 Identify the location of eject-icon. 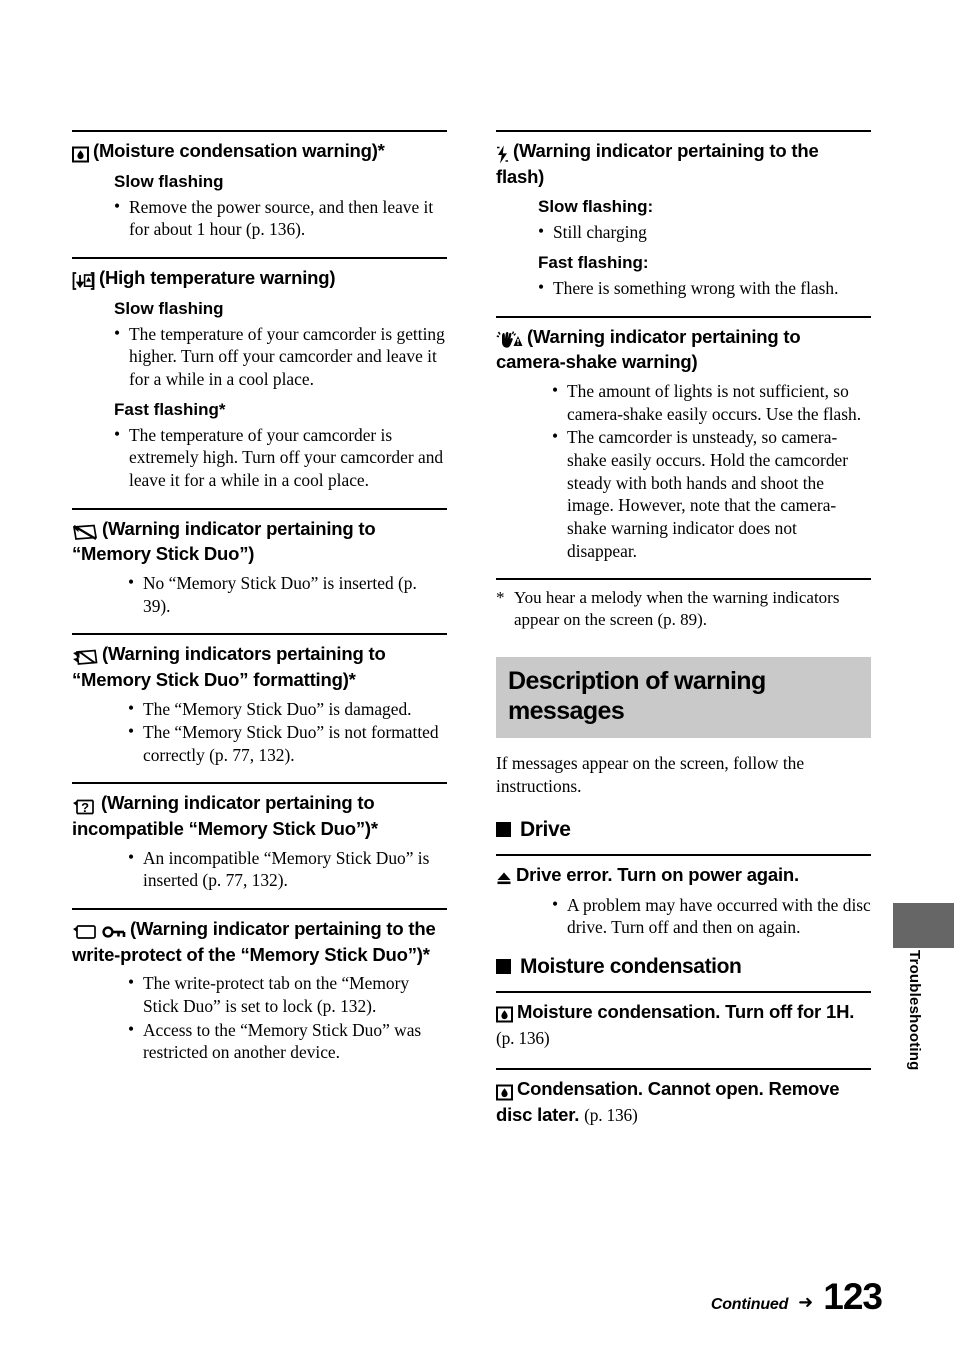
(504, 877).